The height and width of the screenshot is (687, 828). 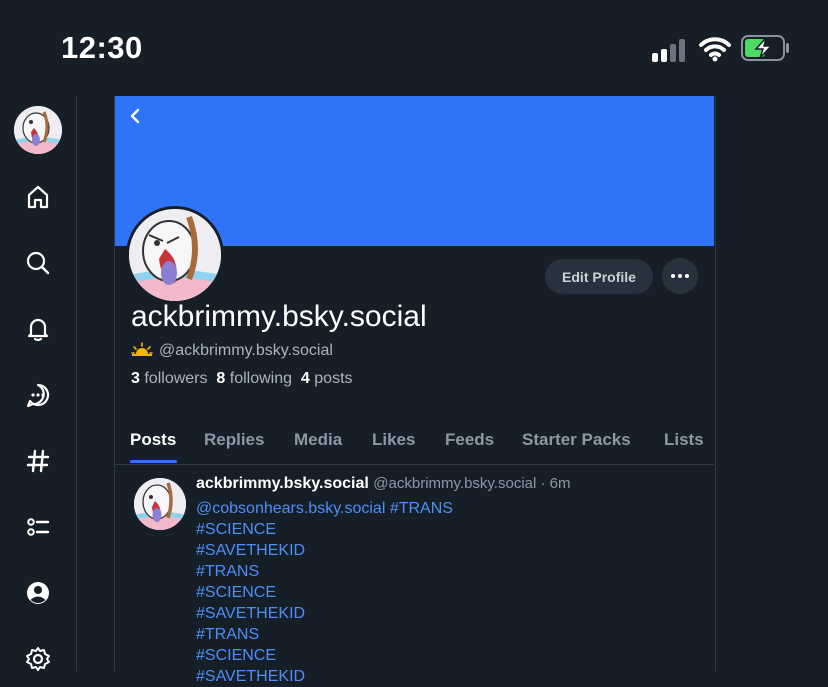 What do you see at coordinates (38, 329) in the screenshot?
I see `bell-icon` at bounding box center [38, 329].